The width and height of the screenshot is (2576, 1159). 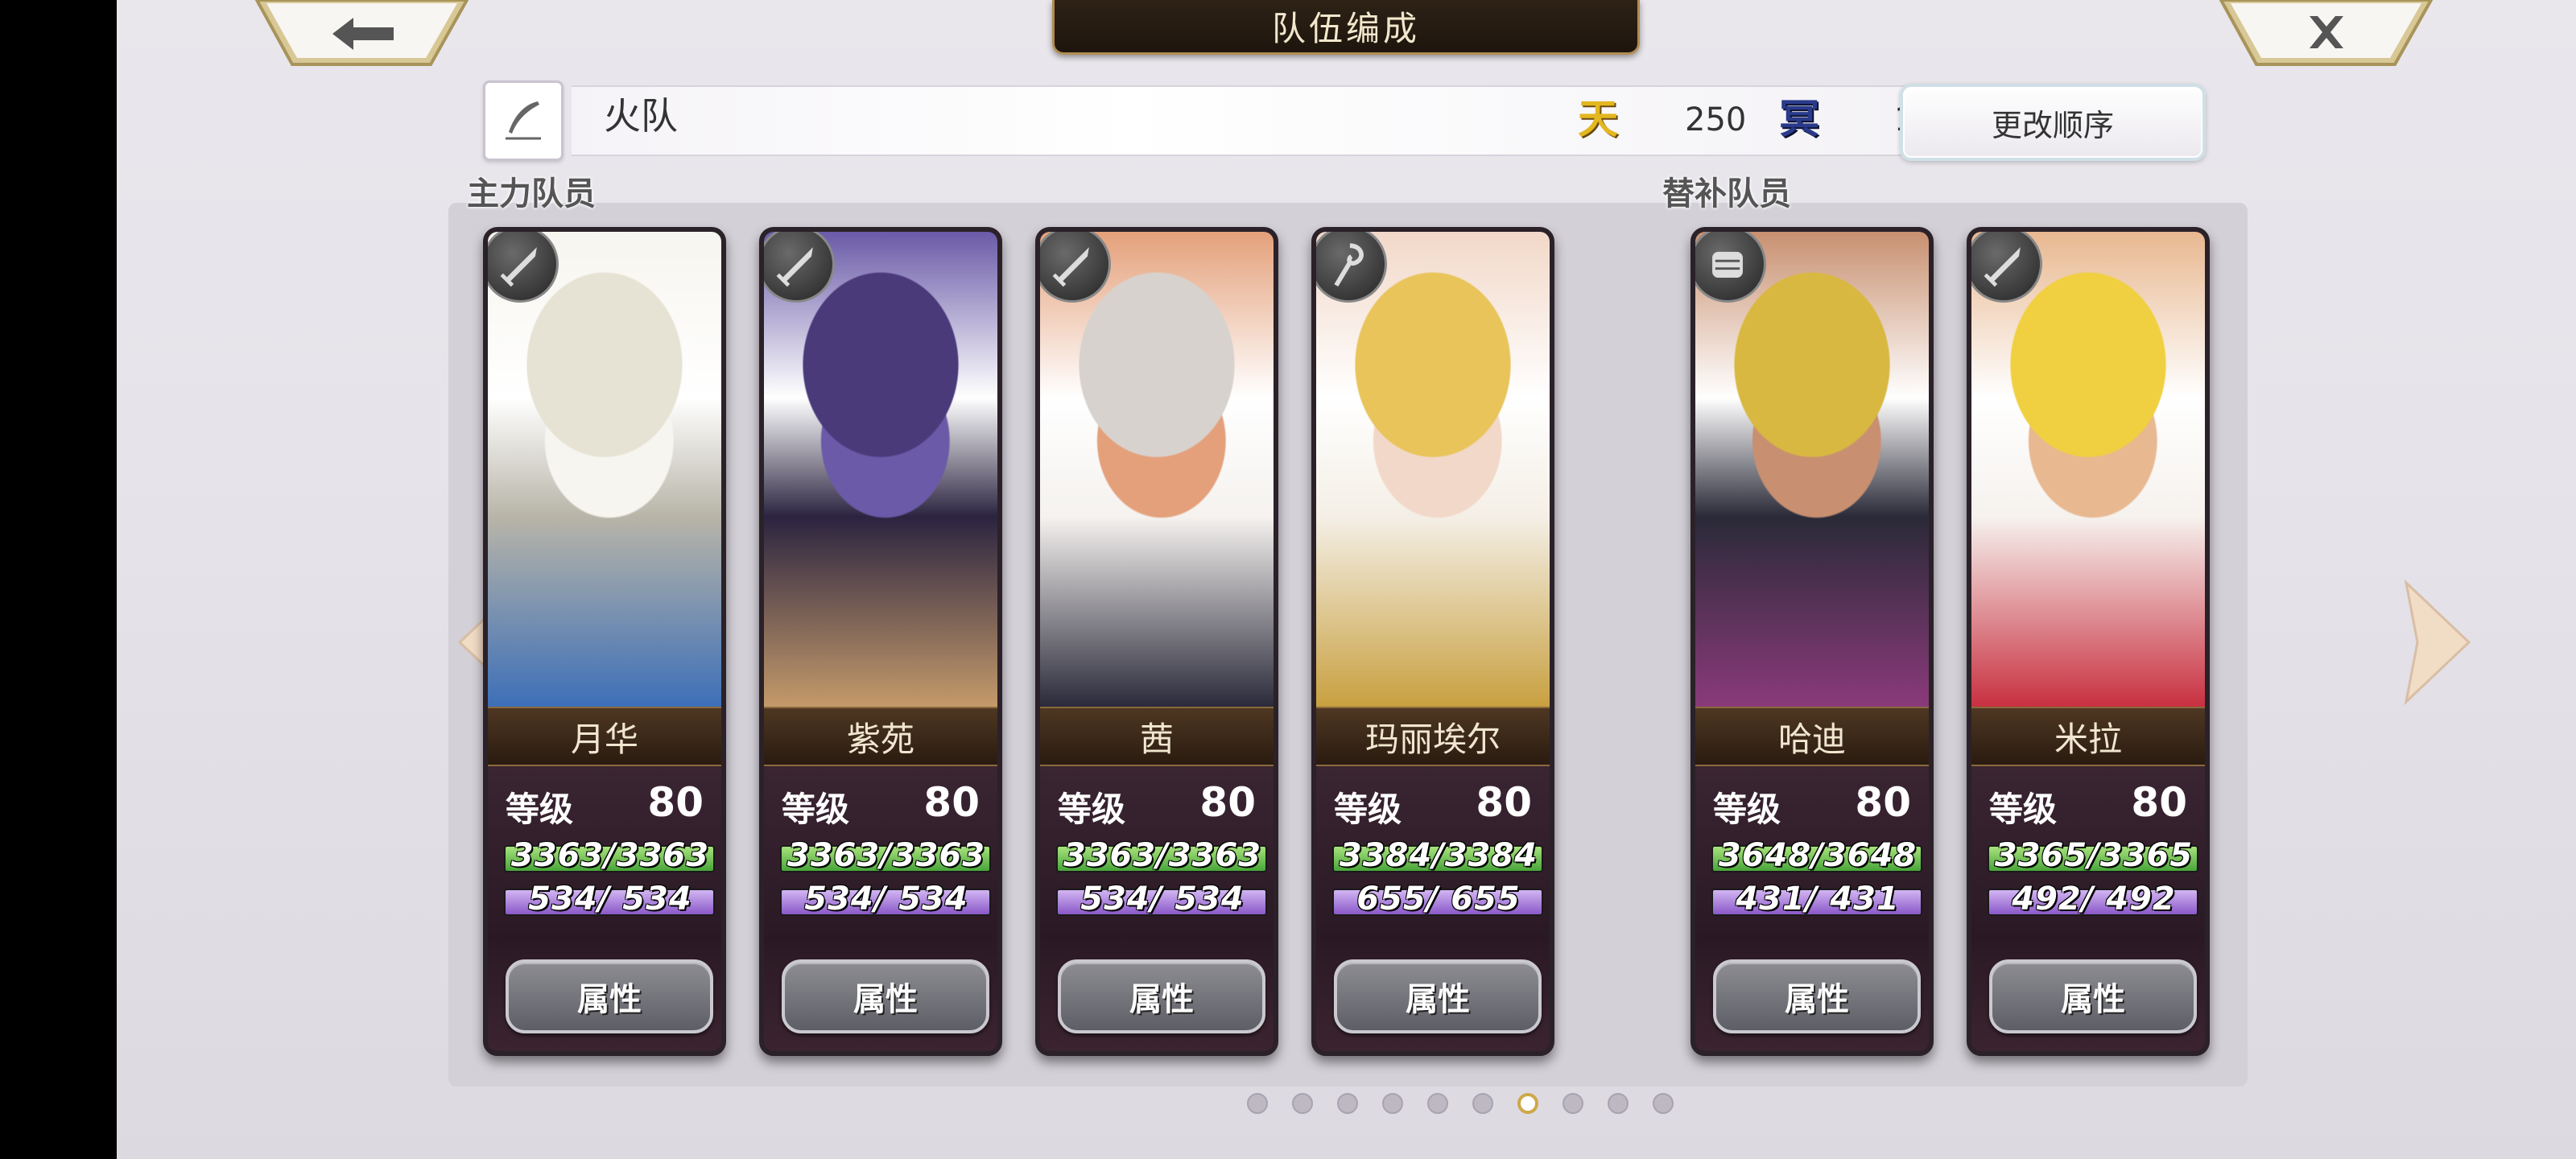 What do you see at coordinates (1730, 267) in the screenshot?
I see `fist-icon` at bounding box center [1730, 267].